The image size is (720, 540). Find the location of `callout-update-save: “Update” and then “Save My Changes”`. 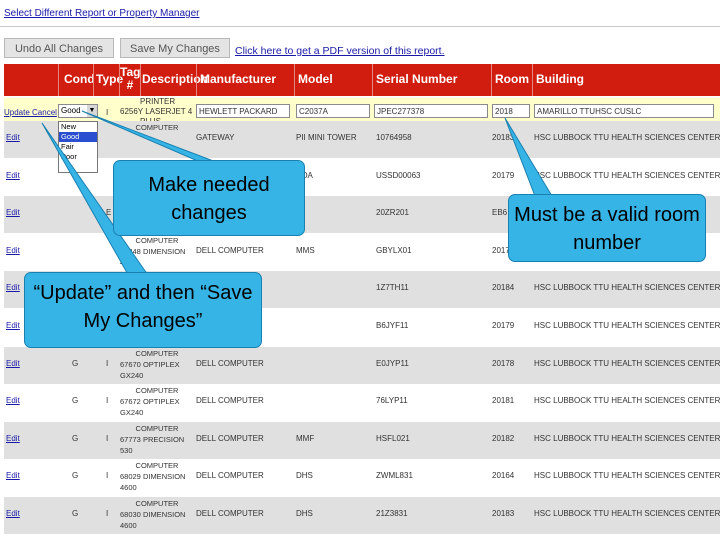

callout-update-save: “Update” and then “Save My Changes” is located at coordinates (143, 310).